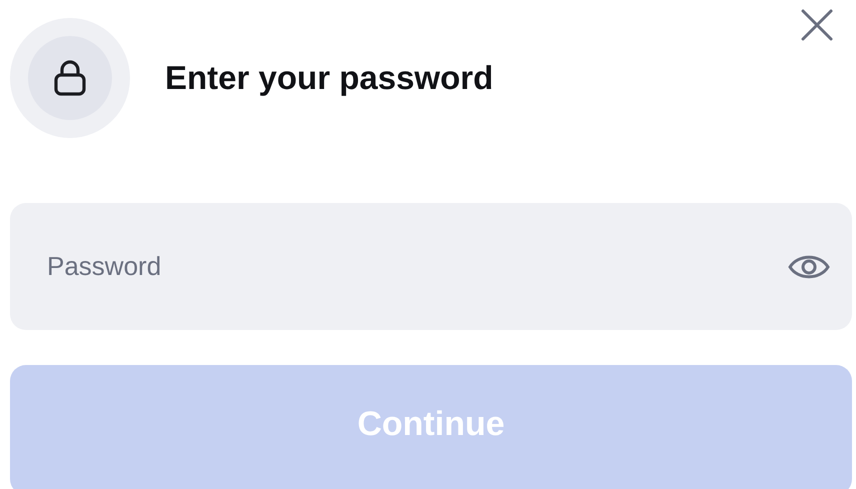 This screenshot has height=489, width=856. I want to click on lock-icon, so click(70, 78).